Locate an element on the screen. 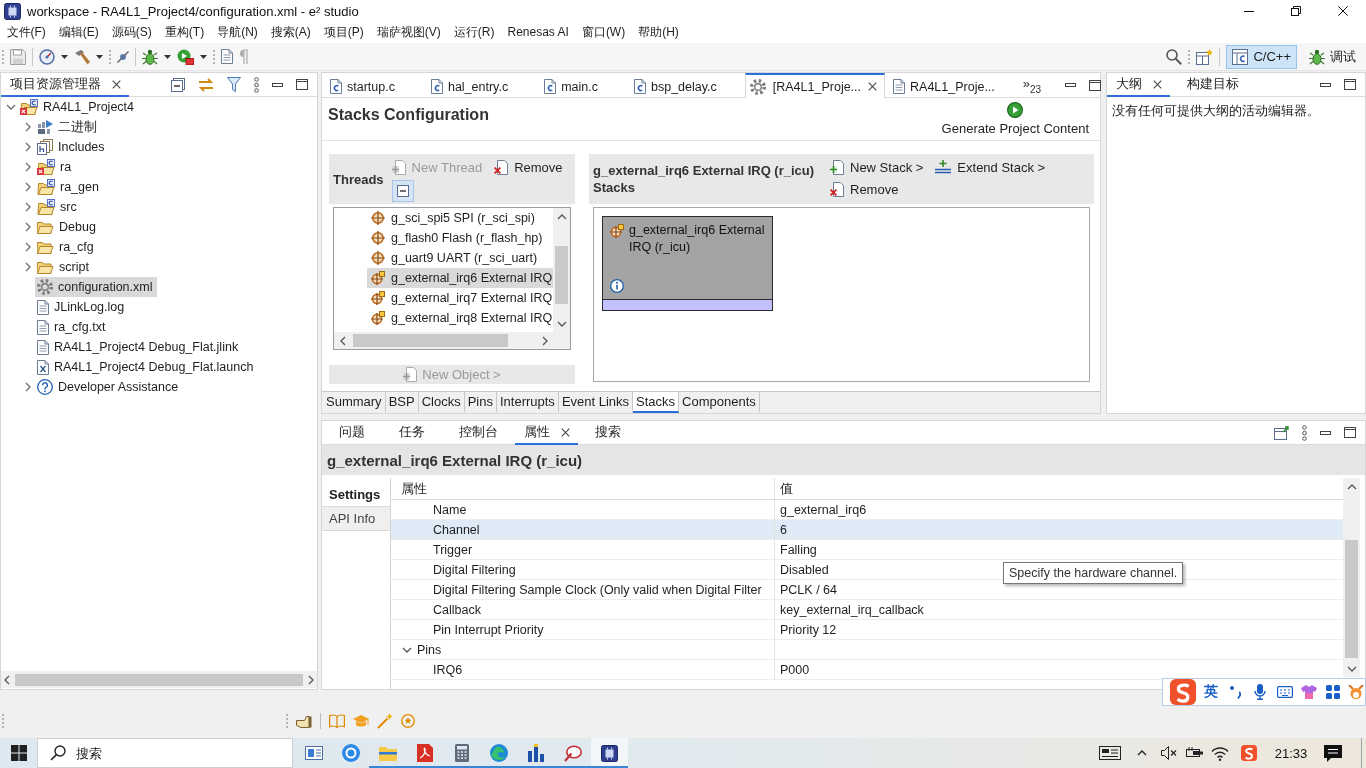 Image resolution: width=1366 pixels, height=768 pixels. table-row: Pins is located at coordinates (867, 650).